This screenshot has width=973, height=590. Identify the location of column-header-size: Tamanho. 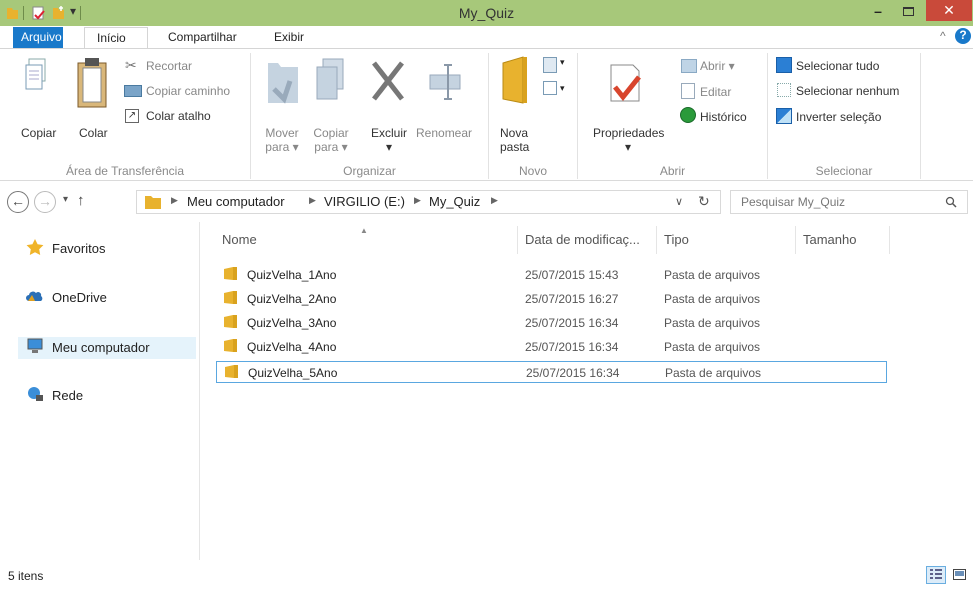
(829, 239).